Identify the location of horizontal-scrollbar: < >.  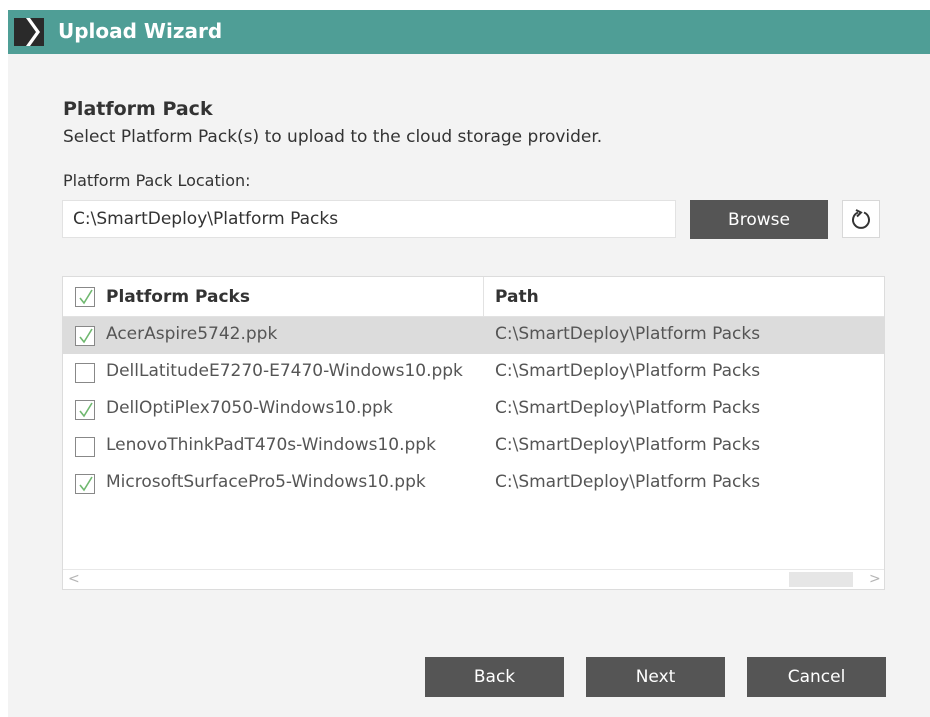
(473, 579).